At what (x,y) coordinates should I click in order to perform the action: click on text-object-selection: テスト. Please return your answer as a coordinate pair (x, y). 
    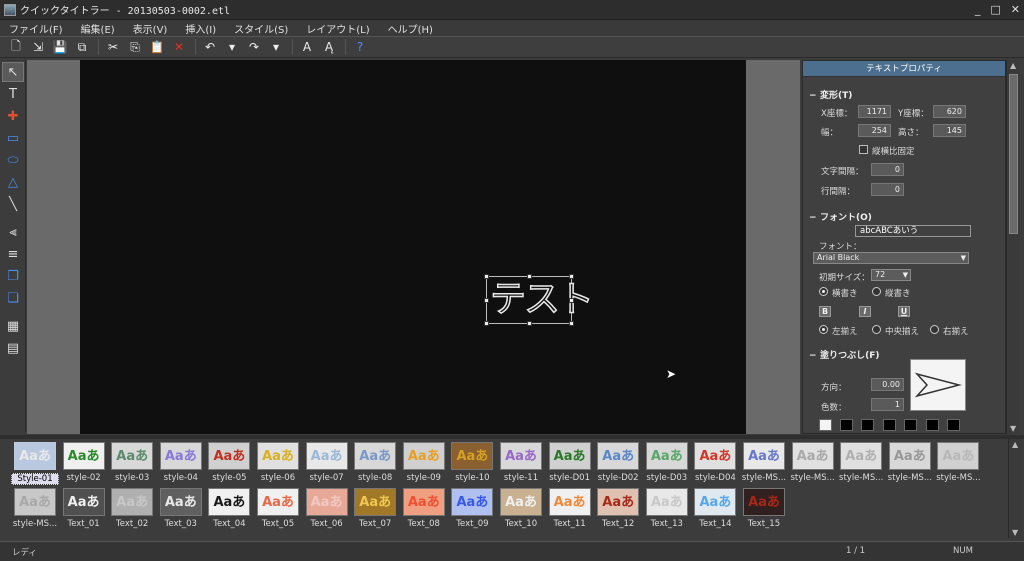
    Looking at the image, I should click on (539, 300).